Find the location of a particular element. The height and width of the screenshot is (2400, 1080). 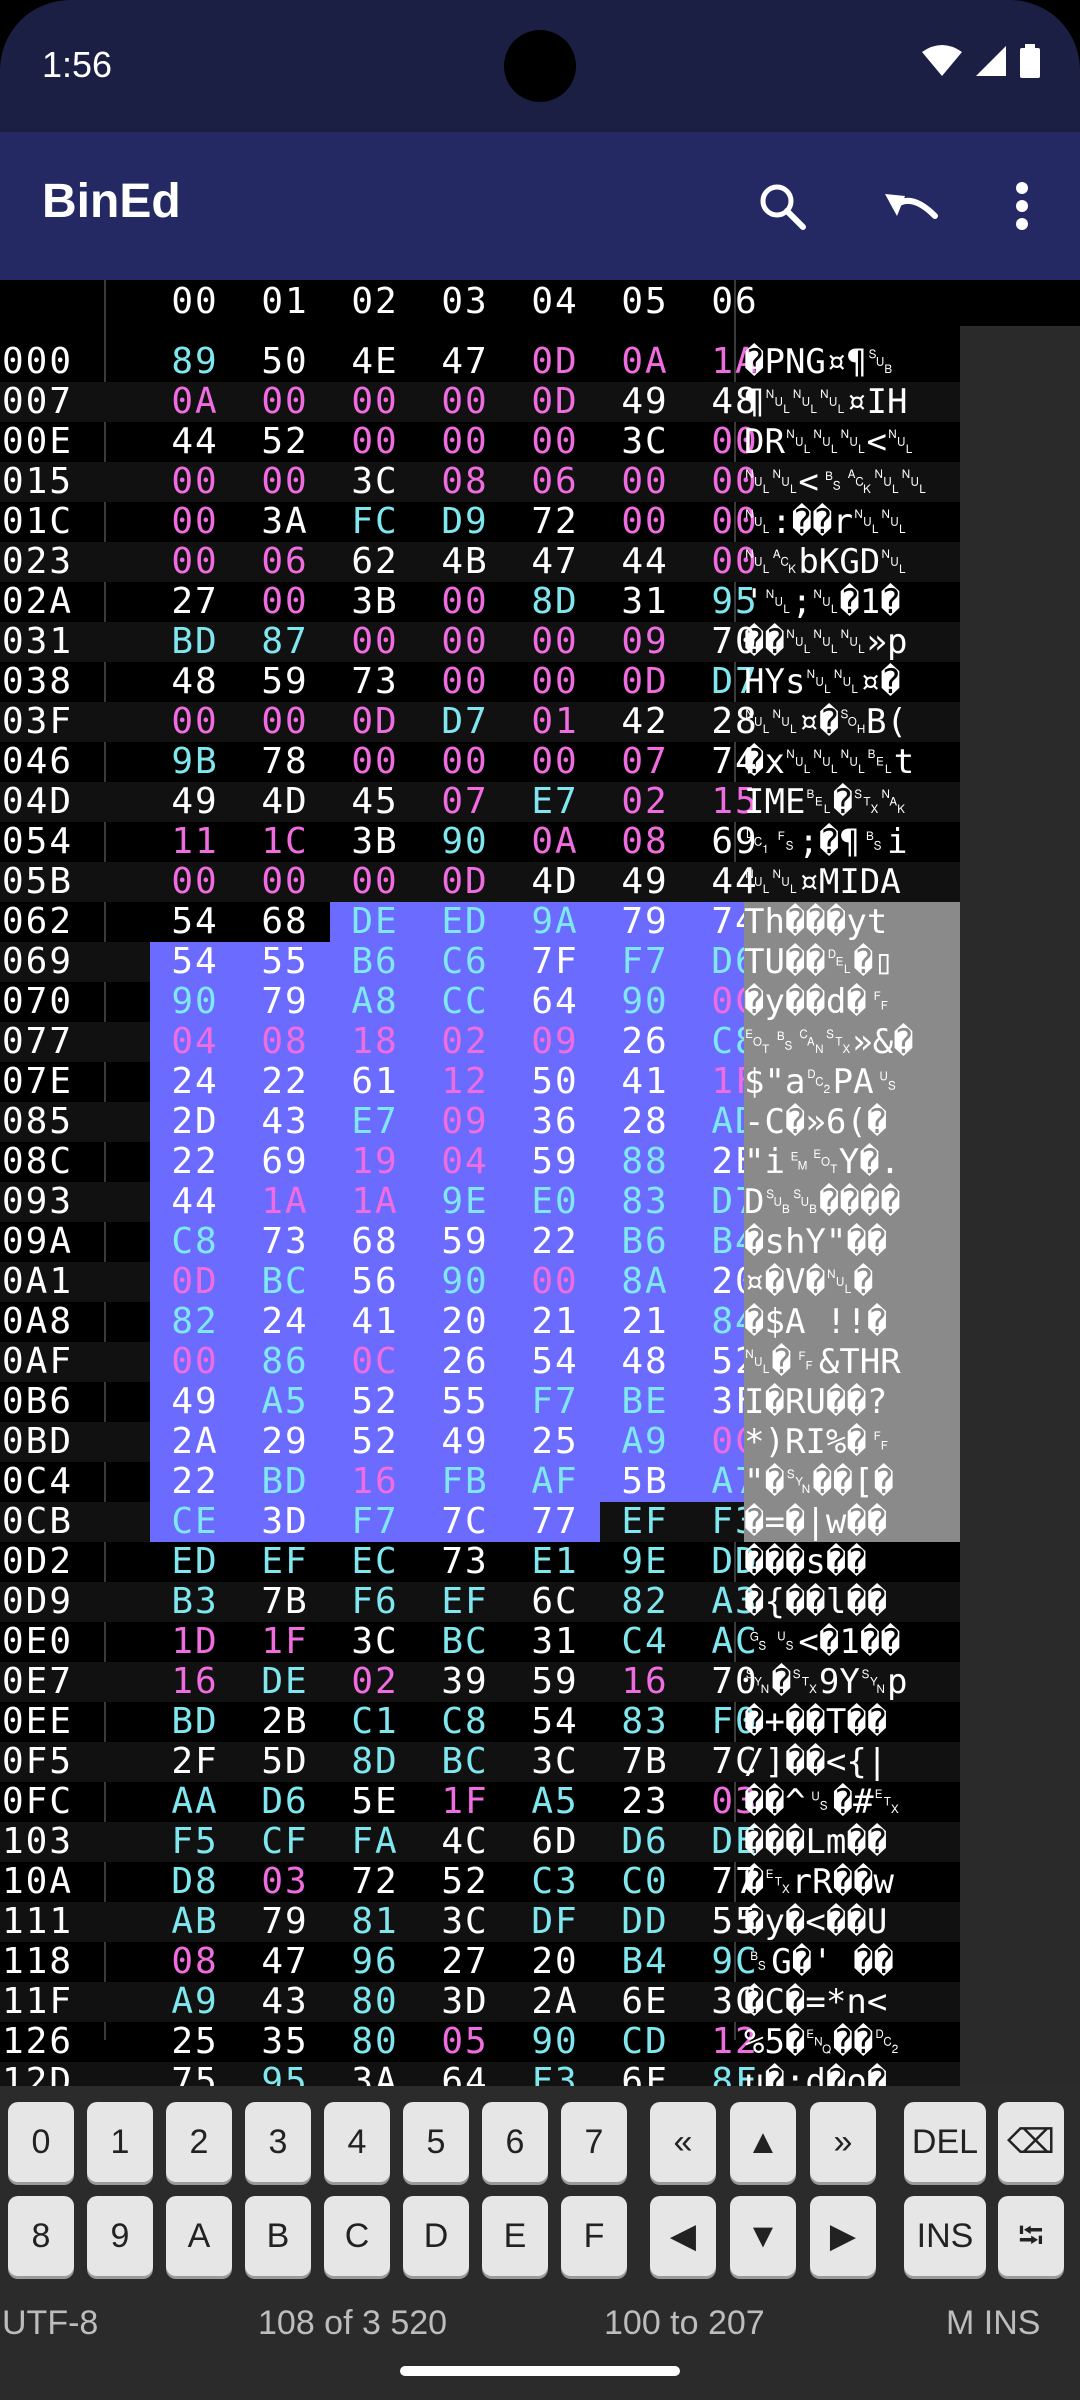

hex-byte: DF is located at coordinates (555, 1922).